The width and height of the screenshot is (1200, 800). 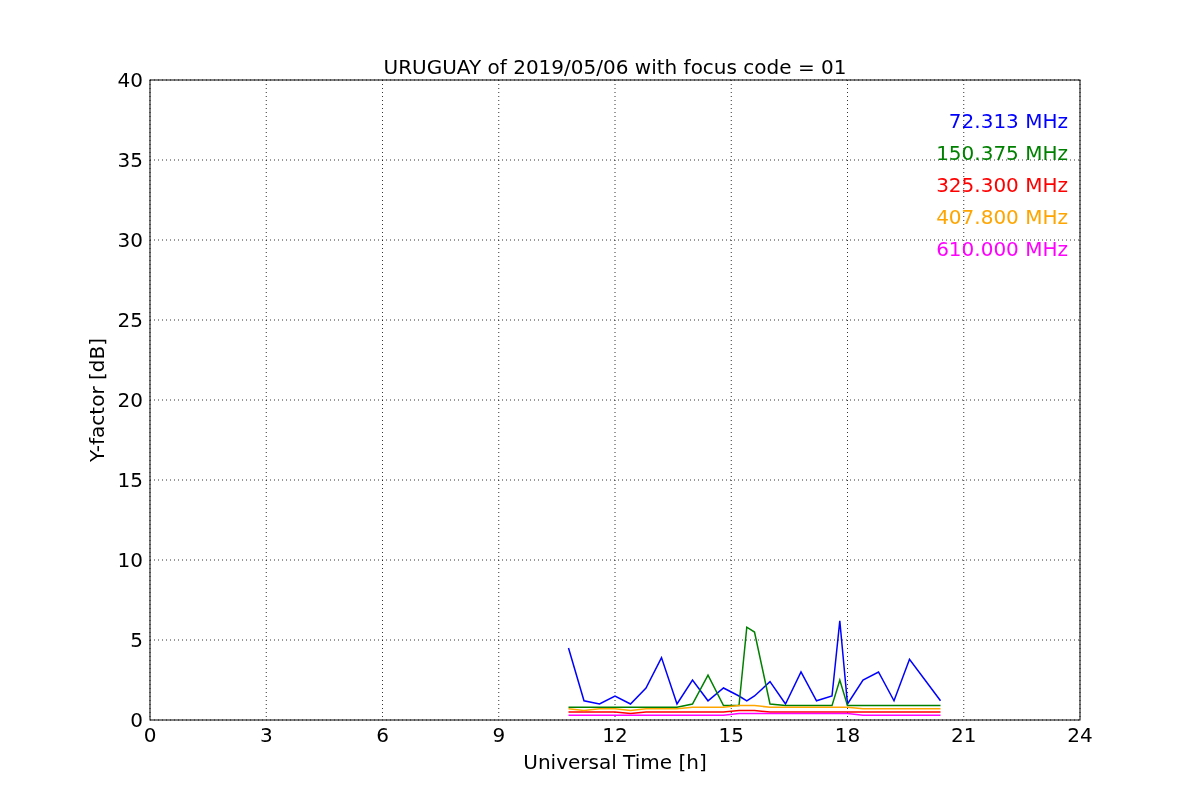 I want to click on y-tick-label: 10, so click(x=130, y=560).